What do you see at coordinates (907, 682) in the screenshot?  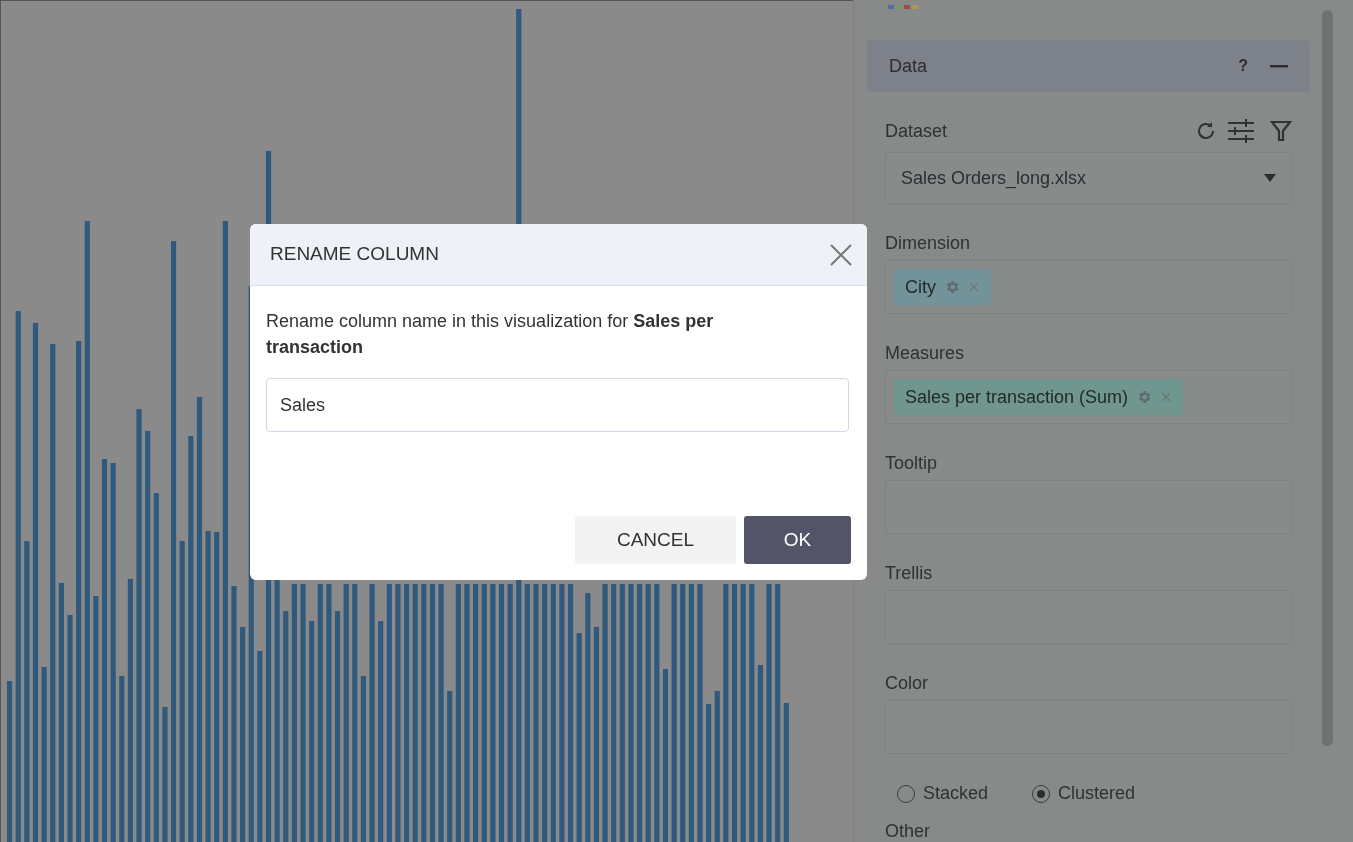 I see `field-label: Color` at bounding box center [907, 682].